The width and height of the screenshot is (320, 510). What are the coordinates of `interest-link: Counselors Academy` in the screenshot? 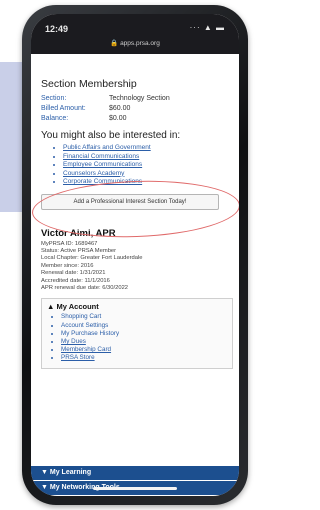 It's located at (148, 174).